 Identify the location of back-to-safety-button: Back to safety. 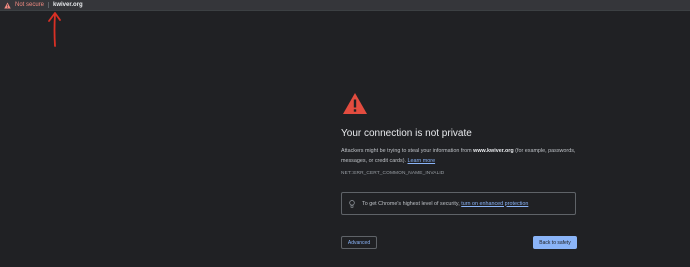
(555, 242).